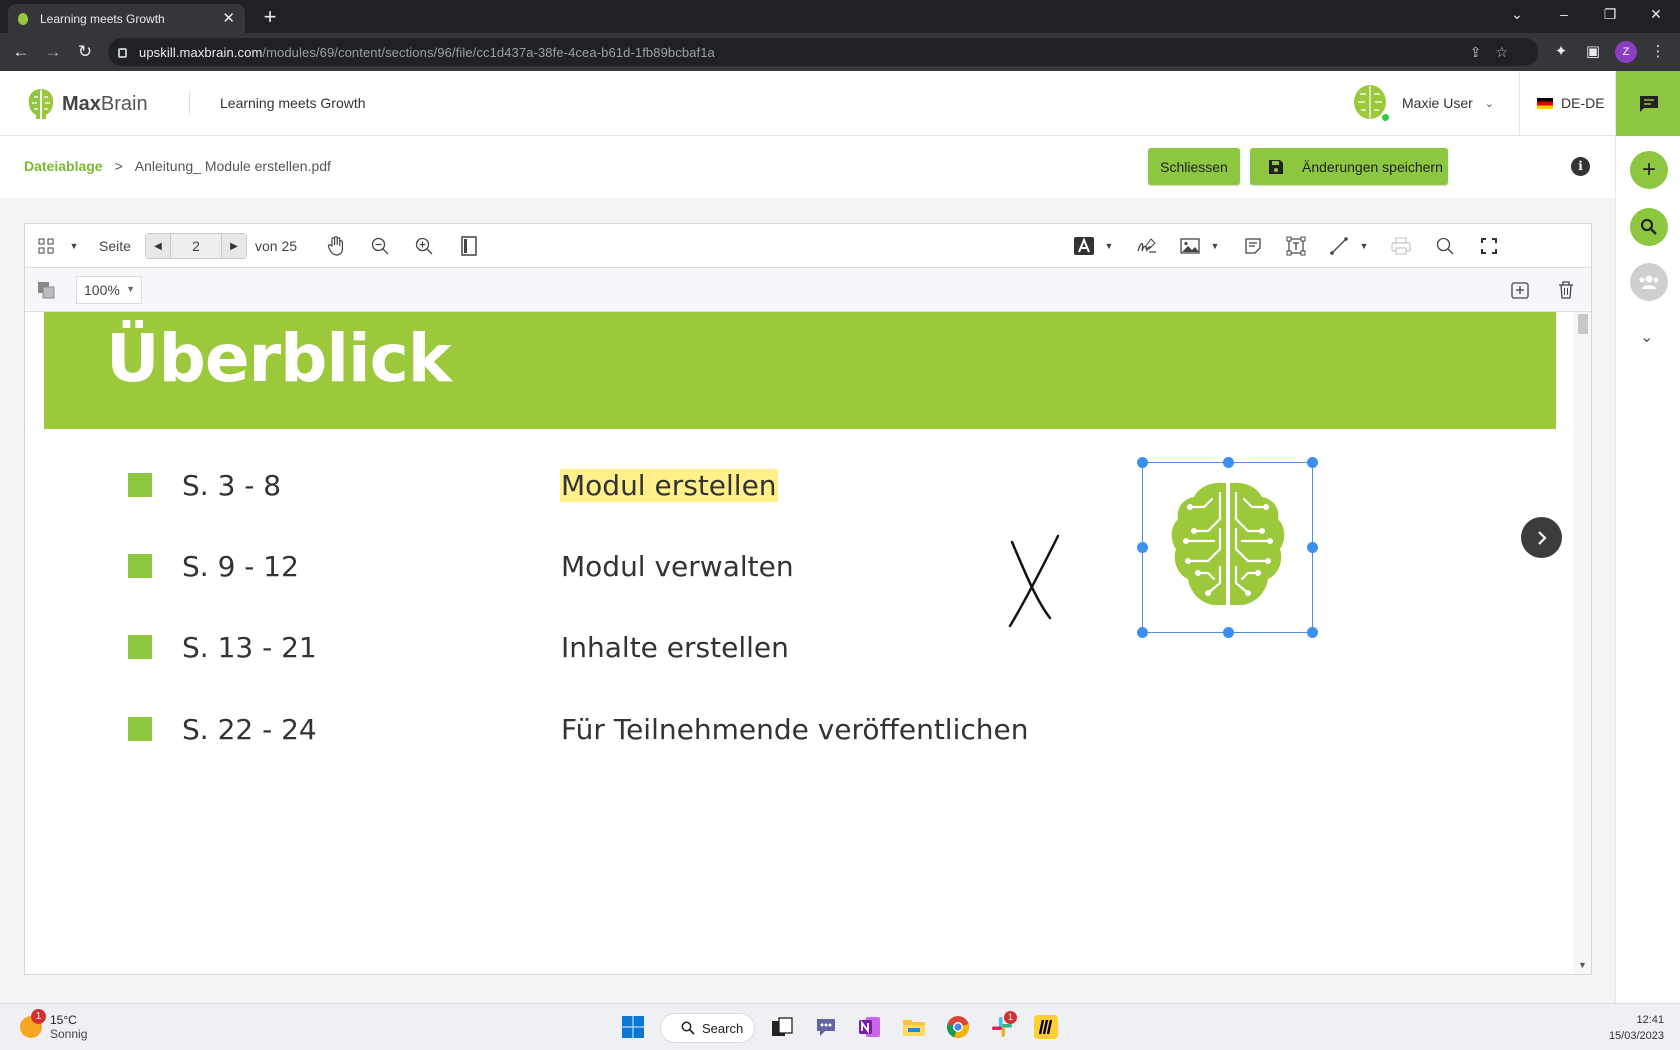 Image resolution: width=1680 pixels, height=1050 pixels. I want to click on thumbnails-icon, so click(46, 246).